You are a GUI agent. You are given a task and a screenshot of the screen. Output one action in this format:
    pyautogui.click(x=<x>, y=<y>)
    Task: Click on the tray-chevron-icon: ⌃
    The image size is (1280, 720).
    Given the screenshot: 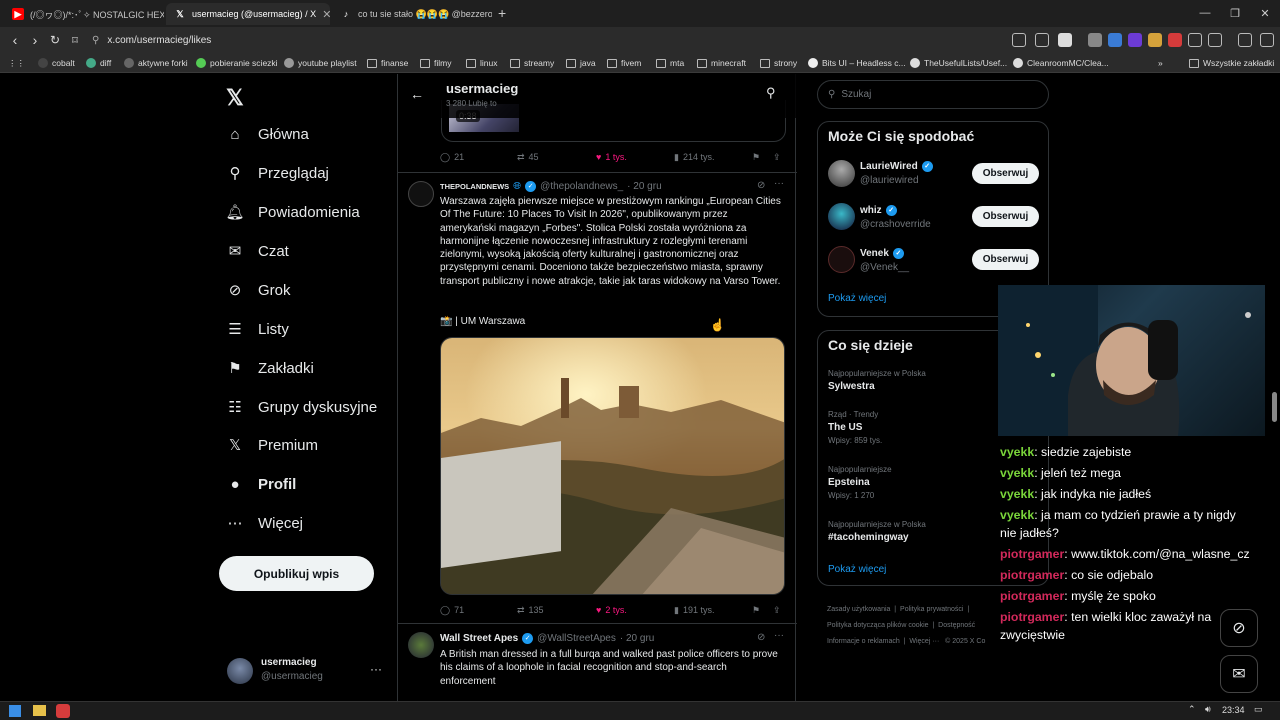 What is the action you would take?
    pyautogui.click(x=1192, y=709)
    